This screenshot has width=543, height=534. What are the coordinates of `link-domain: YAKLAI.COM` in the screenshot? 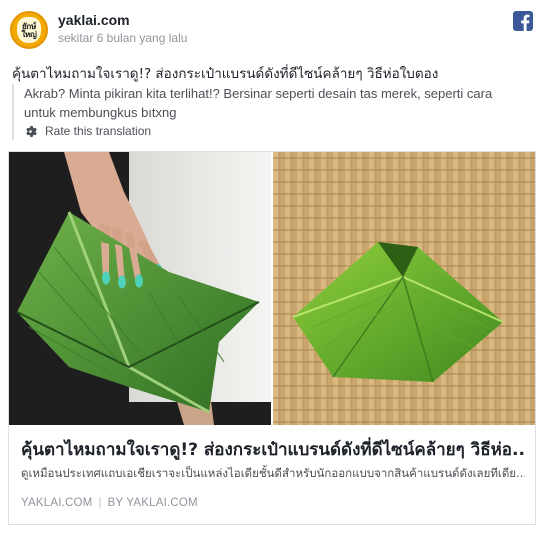 It's located at (57, 503).